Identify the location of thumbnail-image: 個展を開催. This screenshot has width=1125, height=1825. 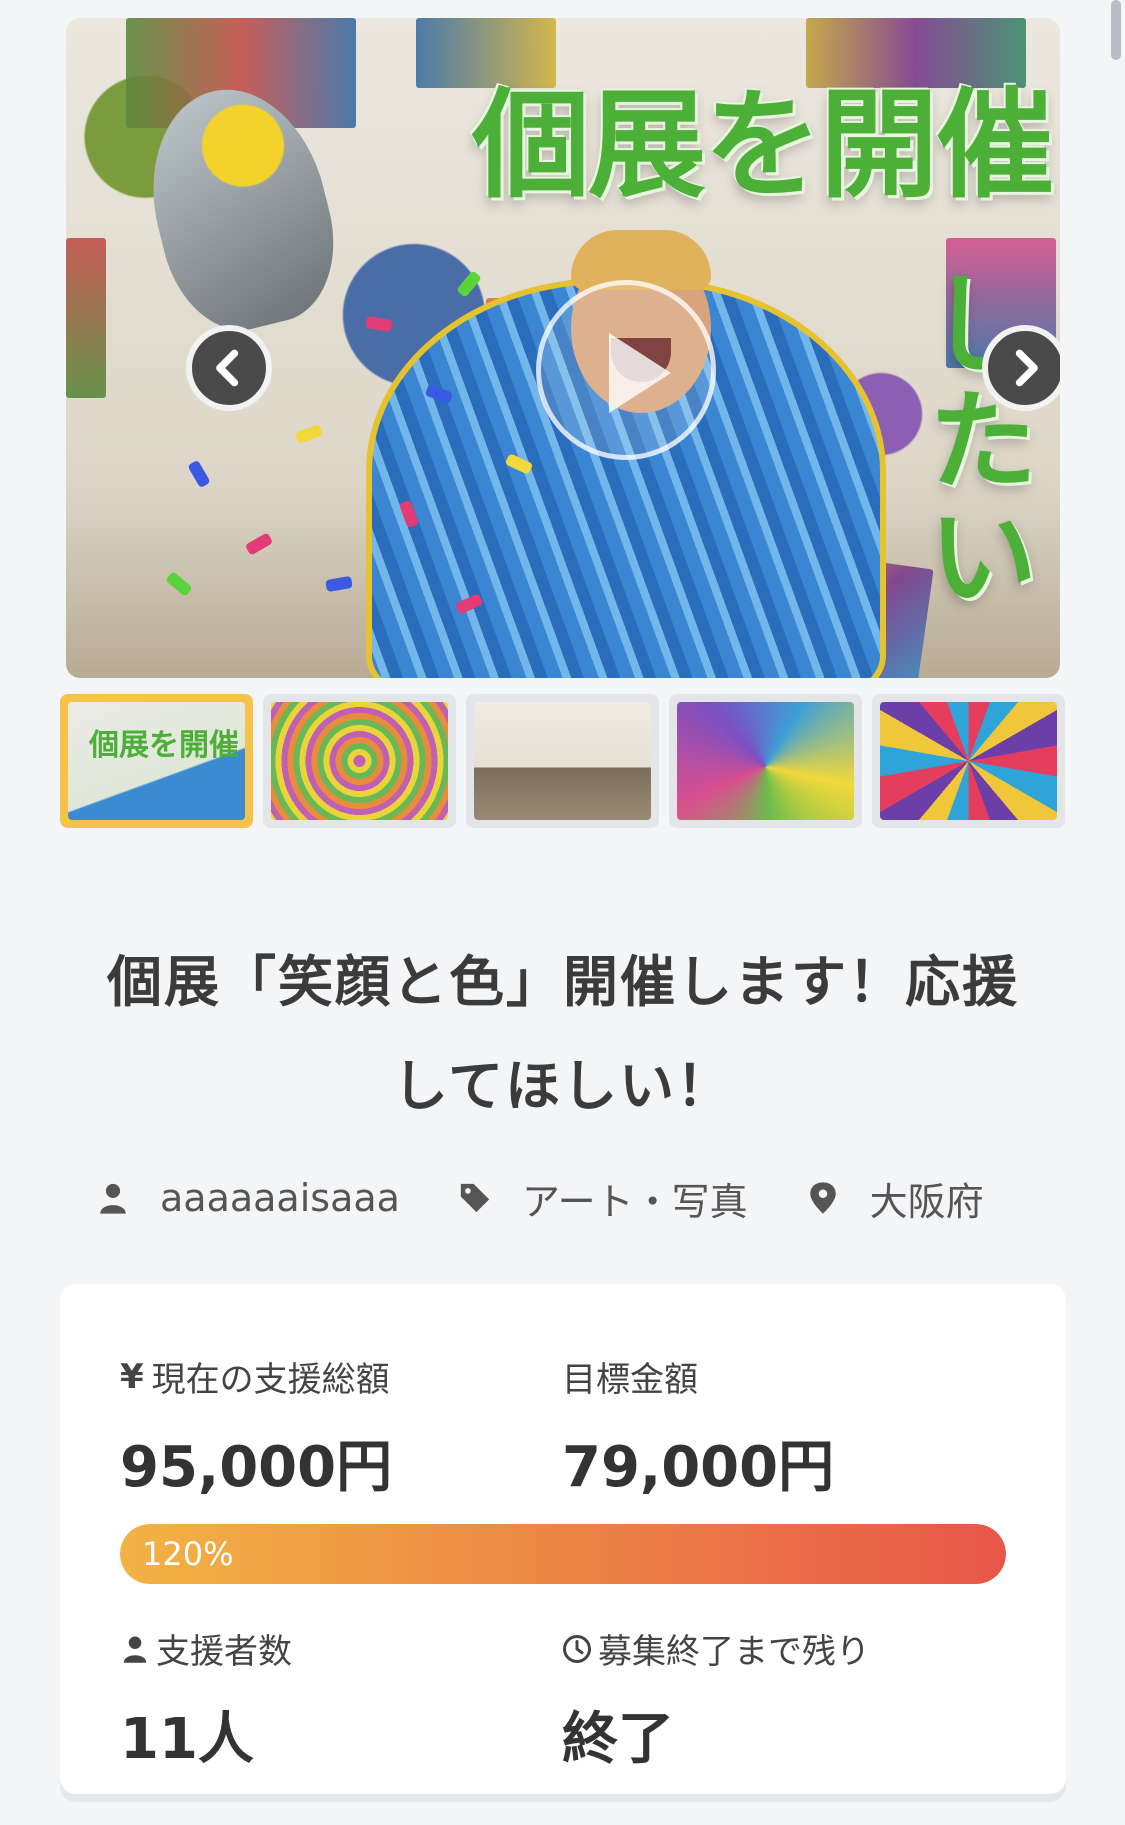
(156, 761).